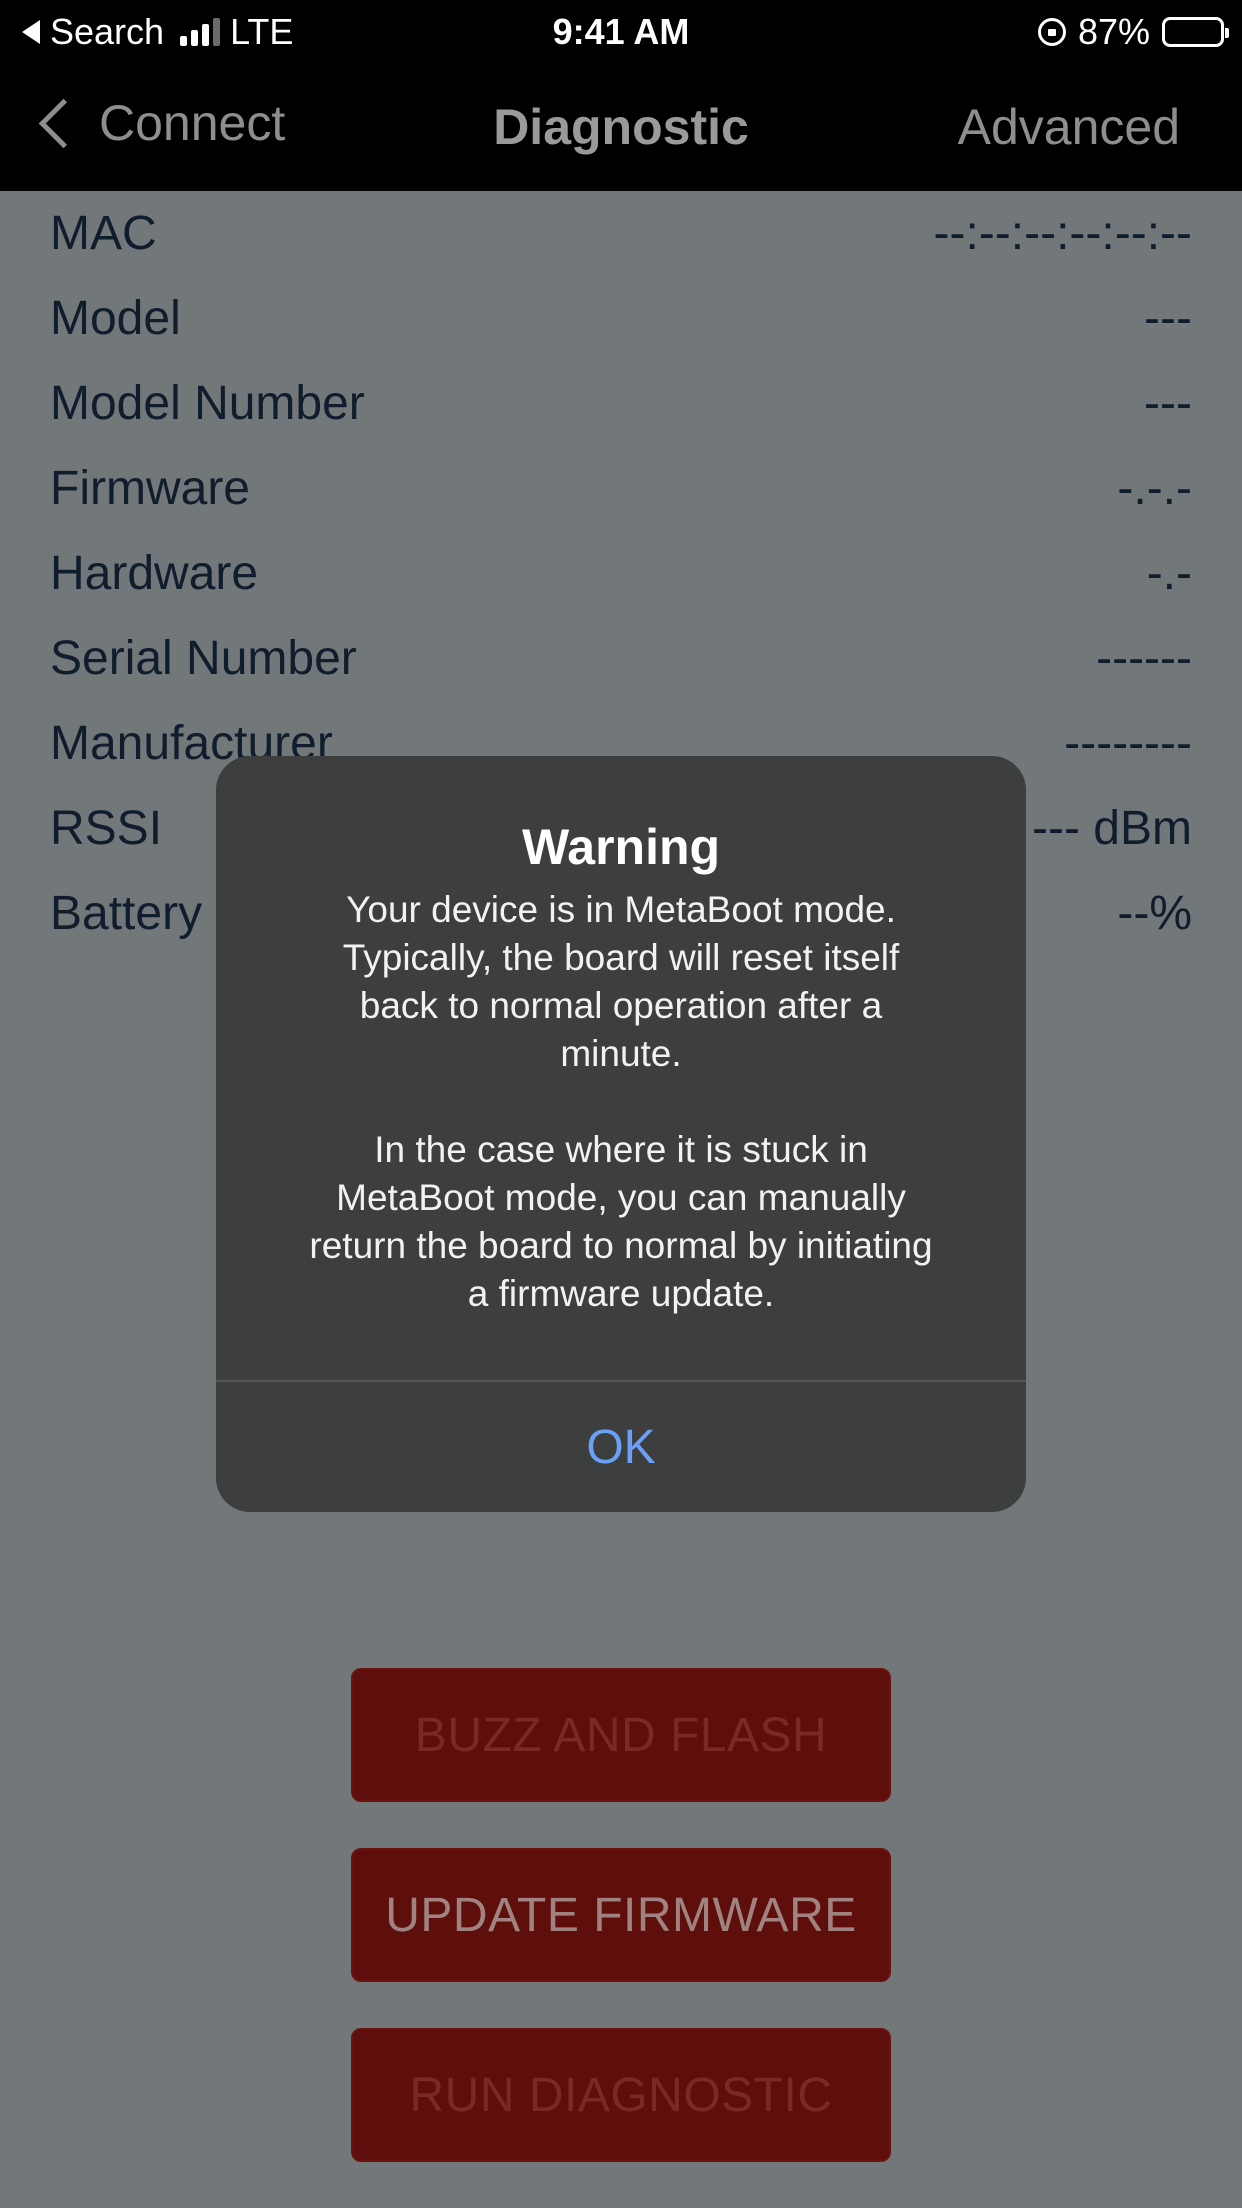 The image size is (1242, 2208). Describe the element at coordinates (103, 233) in the screenshot. I see `info-label: MAC` at that location.